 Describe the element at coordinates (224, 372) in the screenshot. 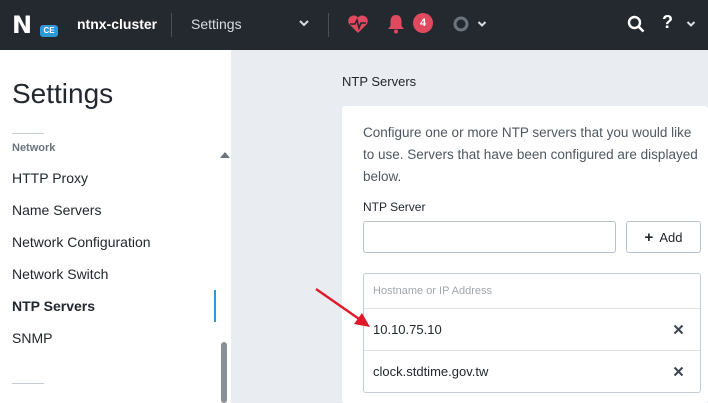

I see `scrollbar-thumb` at that location.